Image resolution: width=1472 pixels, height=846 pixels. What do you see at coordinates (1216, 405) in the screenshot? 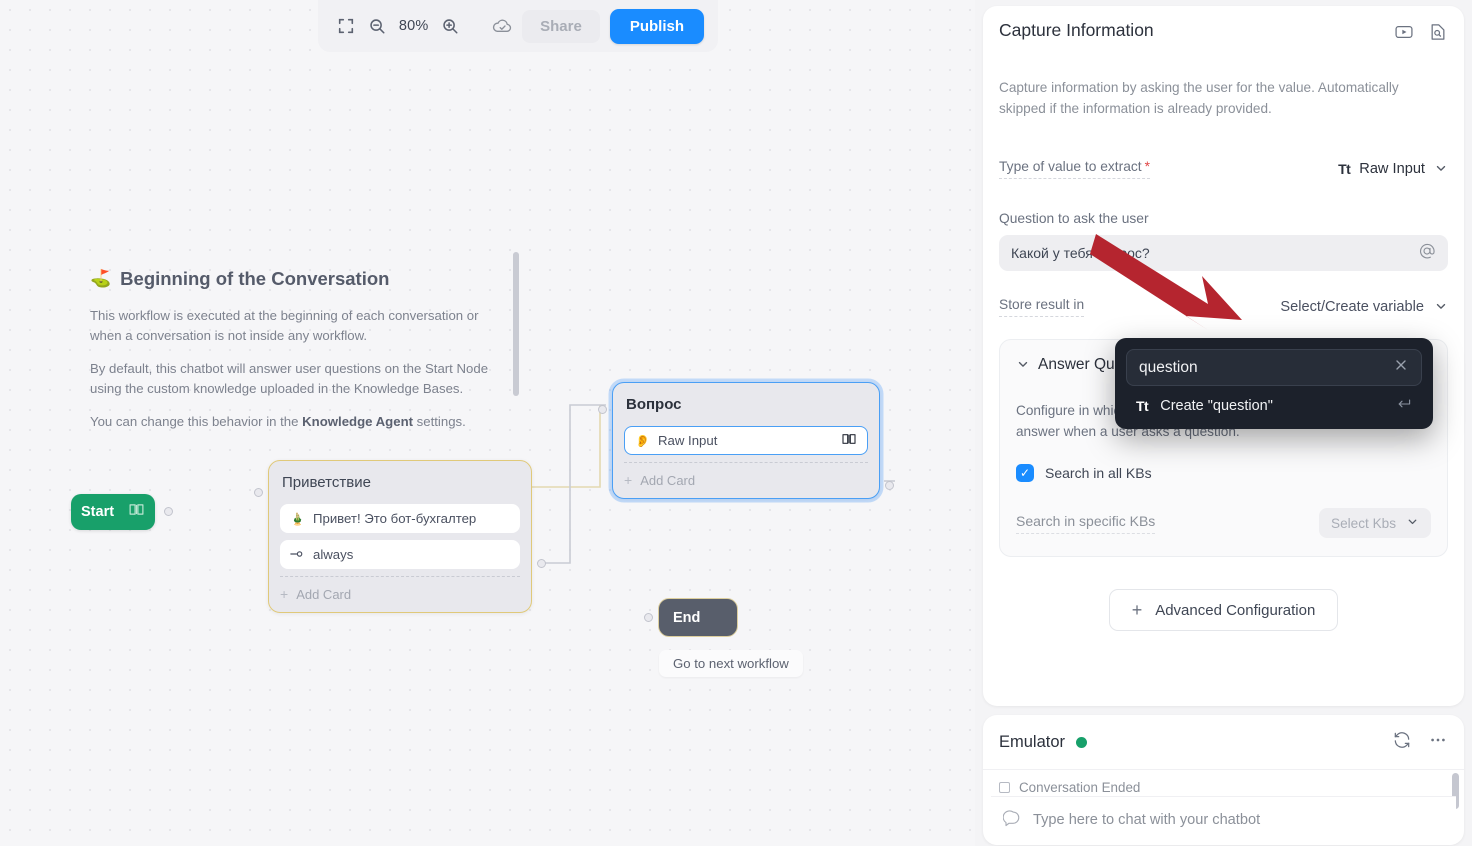
I see `create-variable-label: Create "question"` at bounding box center [1216, 405].